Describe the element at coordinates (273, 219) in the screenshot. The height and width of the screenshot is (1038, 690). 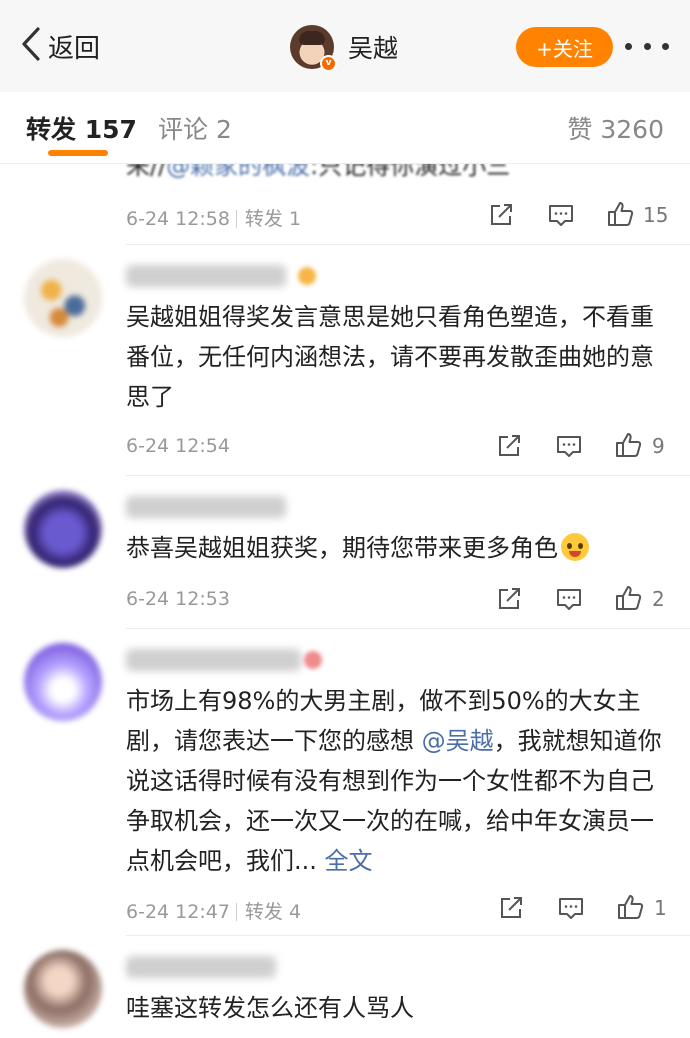
I see `repost-count: 转发 1` at that location.